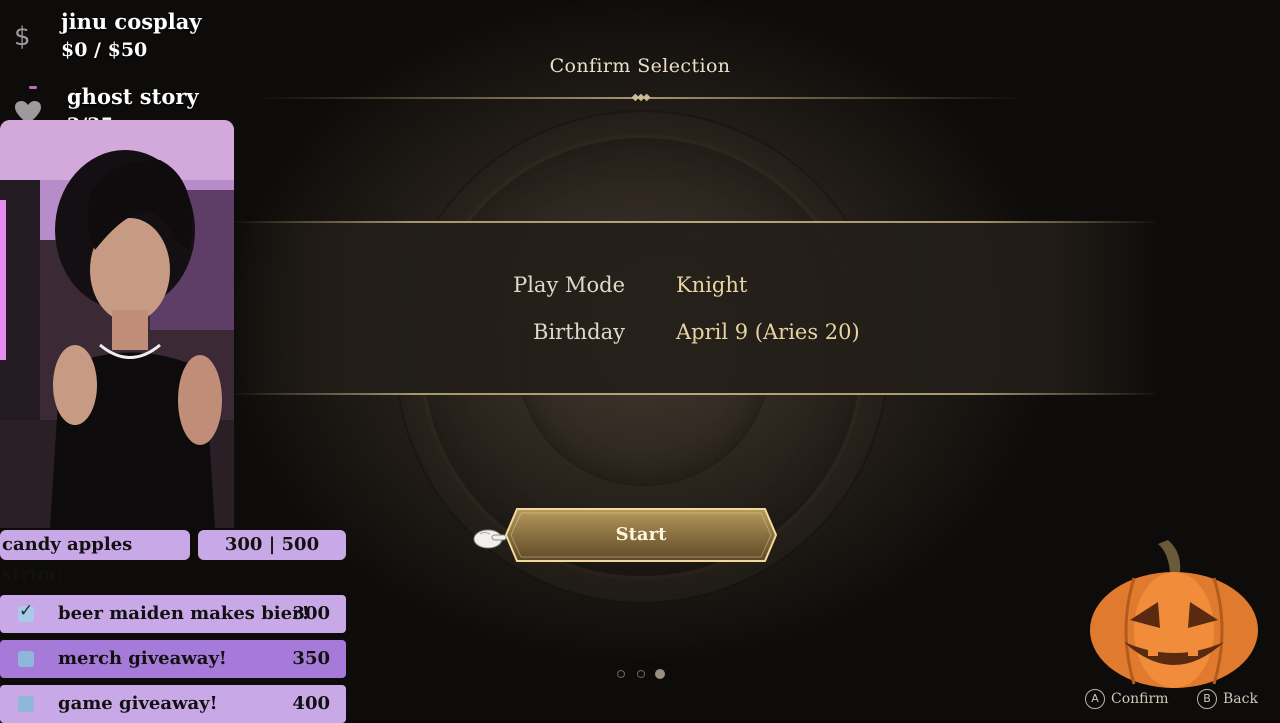 The width and height of the screenshot is (1280, 723). Describe the element at coordinates (1095, 699) in the screenshot. I see `a-button-icon: A` at that location.